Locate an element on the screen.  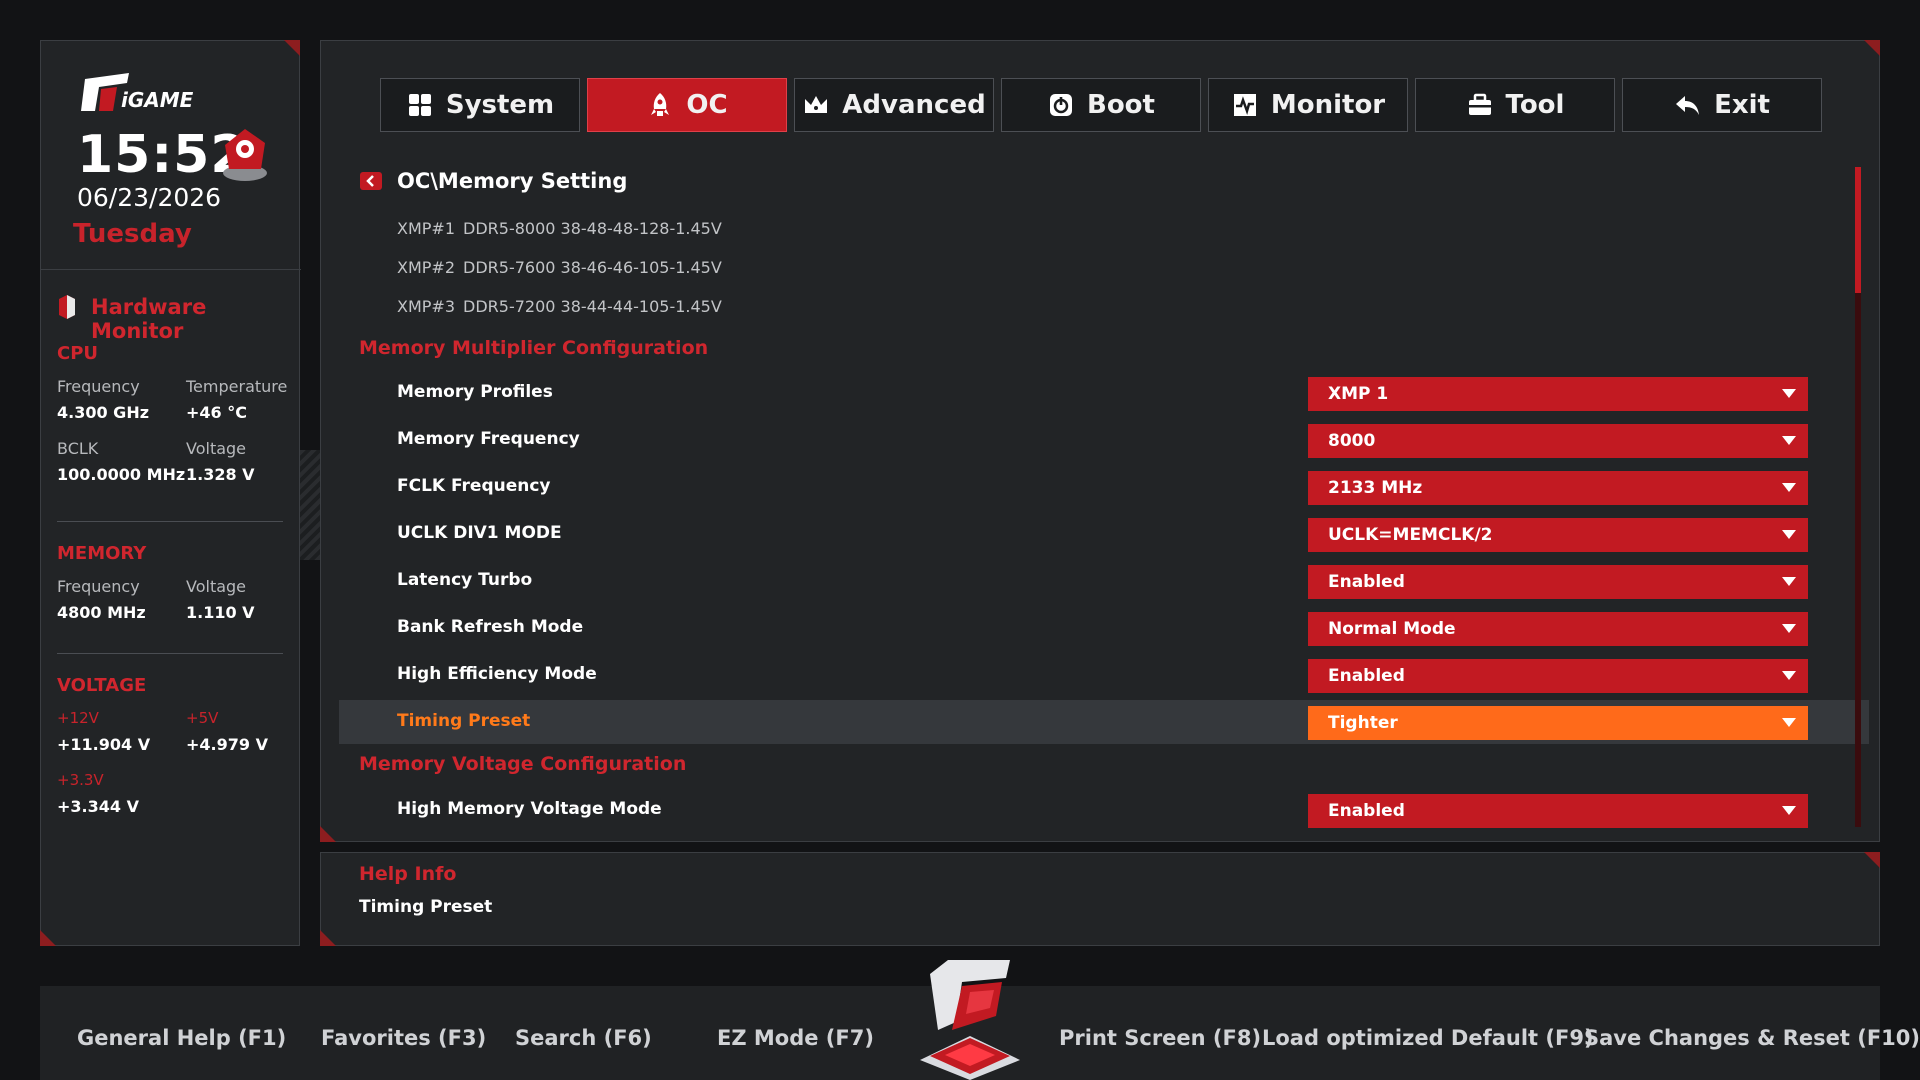
igame-logo: iGAME is located at coordinates (137, 92).